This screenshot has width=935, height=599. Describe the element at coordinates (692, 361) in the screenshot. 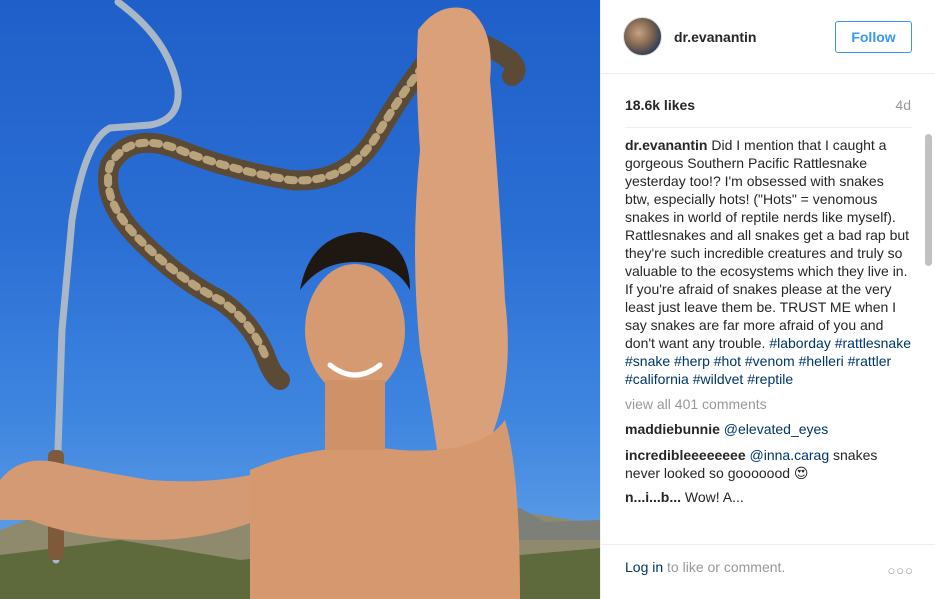

I see `hashtag-link: #herp` at that location.